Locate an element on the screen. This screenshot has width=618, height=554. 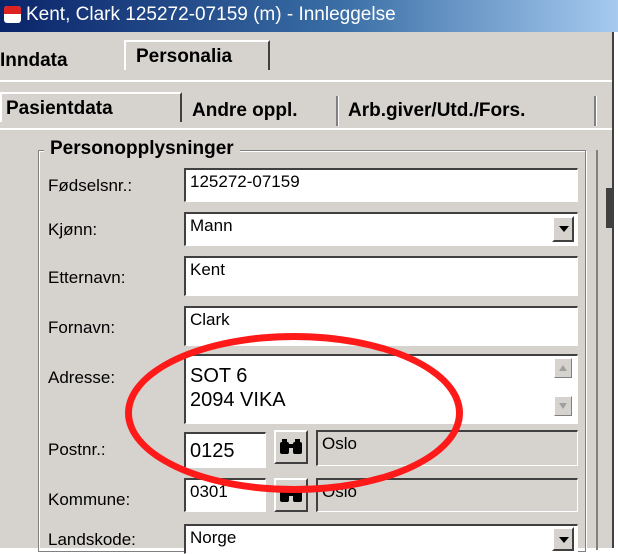
scroll-down-button is located at coordinates (563, 406).